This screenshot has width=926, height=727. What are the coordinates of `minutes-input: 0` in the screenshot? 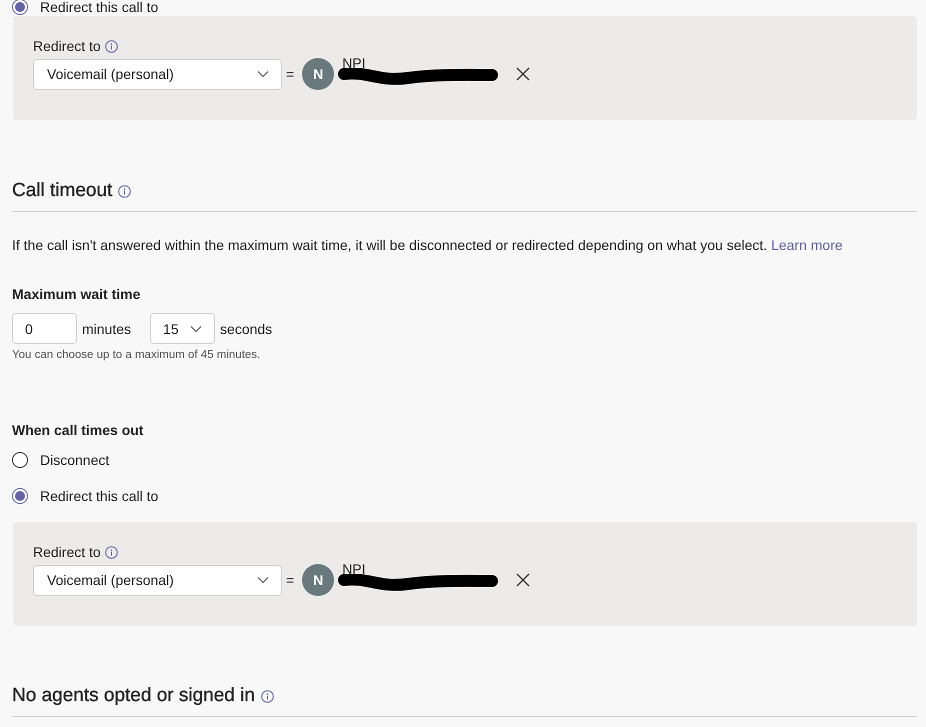 It's located at (44, 328).